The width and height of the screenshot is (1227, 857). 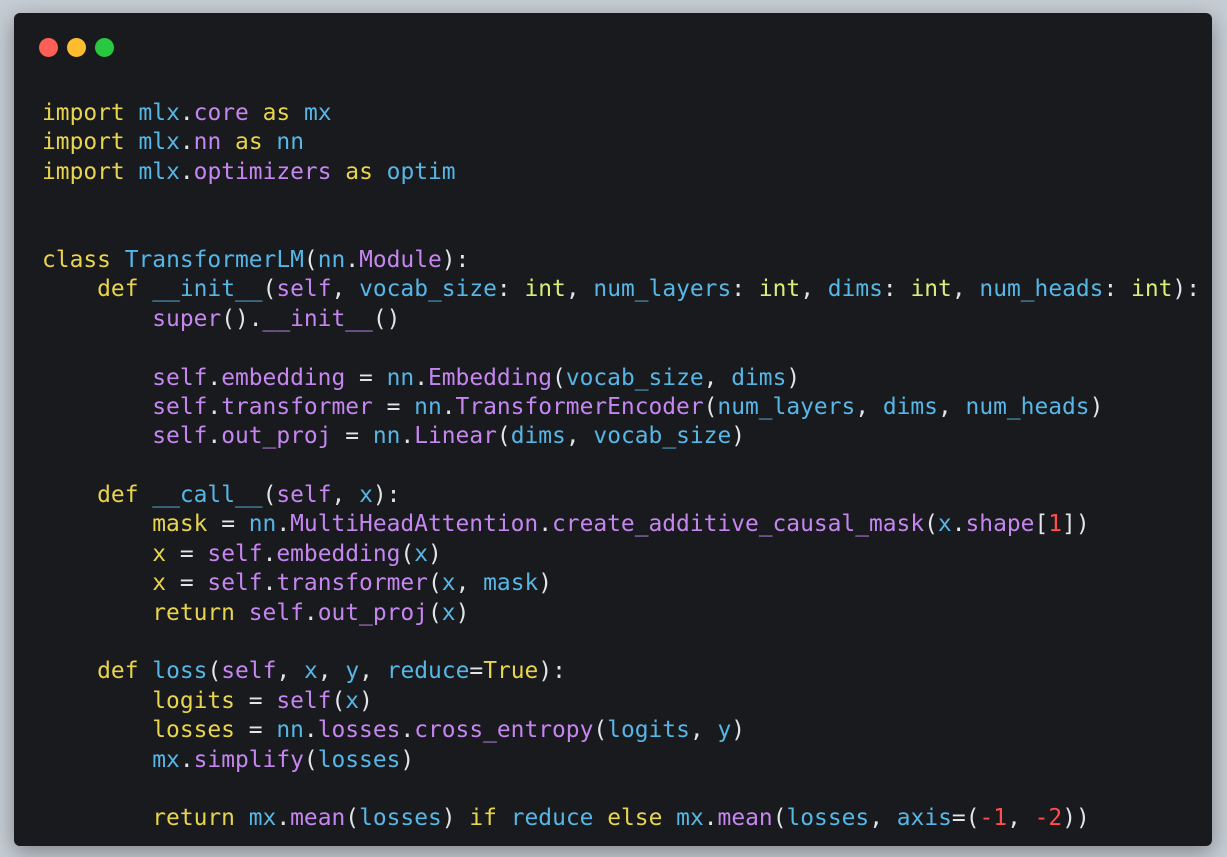 What do you see at coordinates (386, 318) in the screenshot?
I see `code-token: ()` at bounding box center [386, 318].